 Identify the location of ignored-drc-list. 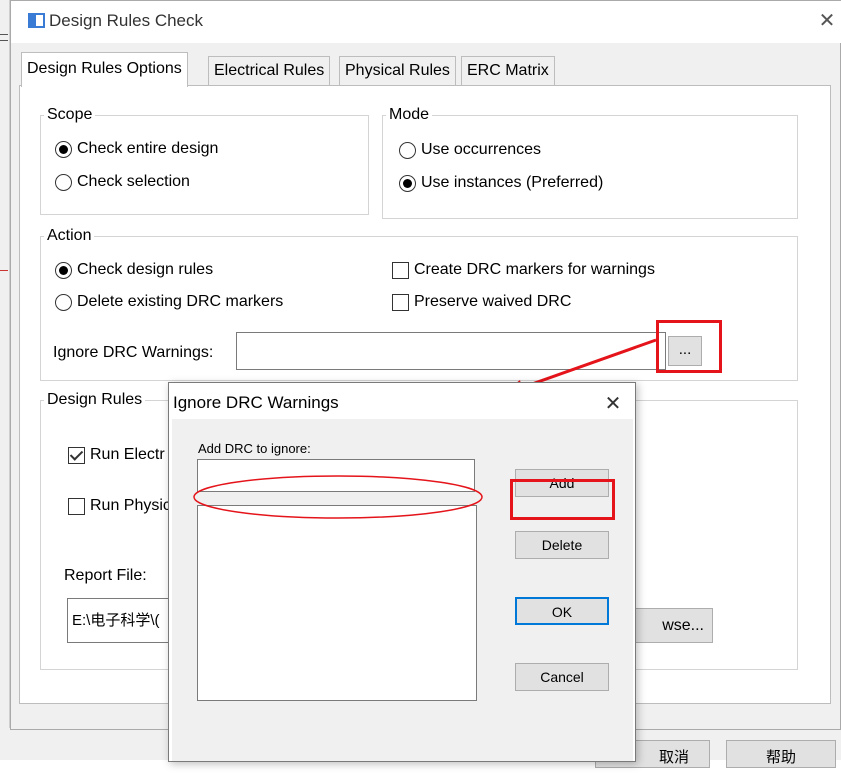
(337, 603).